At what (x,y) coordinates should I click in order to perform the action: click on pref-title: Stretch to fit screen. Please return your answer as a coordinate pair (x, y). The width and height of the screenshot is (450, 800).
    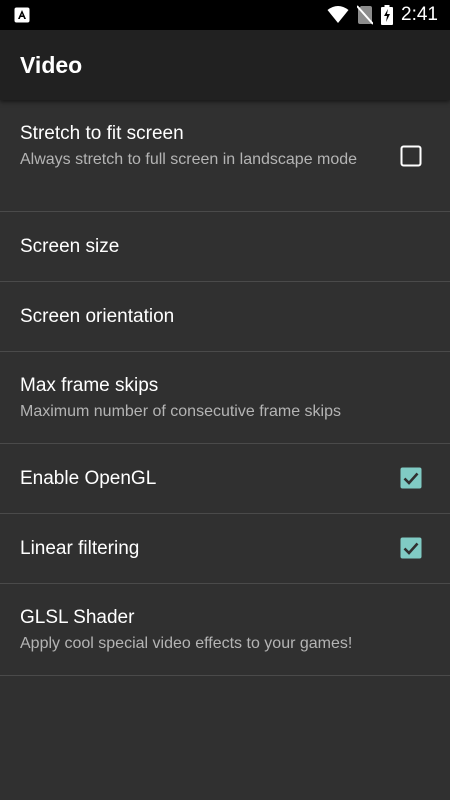
    Looking at the image, I should click on (102, 133).